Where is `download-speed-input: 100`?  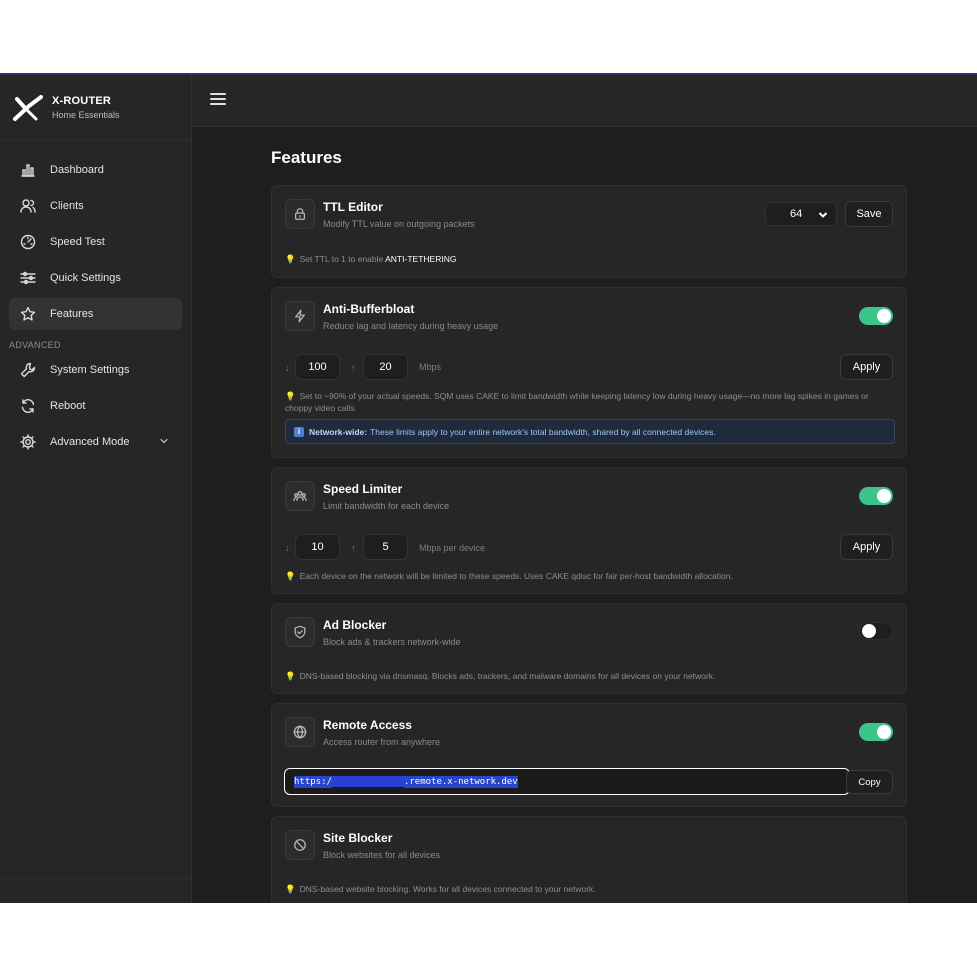
download-speed-input: 100 is located at coordinates (317, 367).